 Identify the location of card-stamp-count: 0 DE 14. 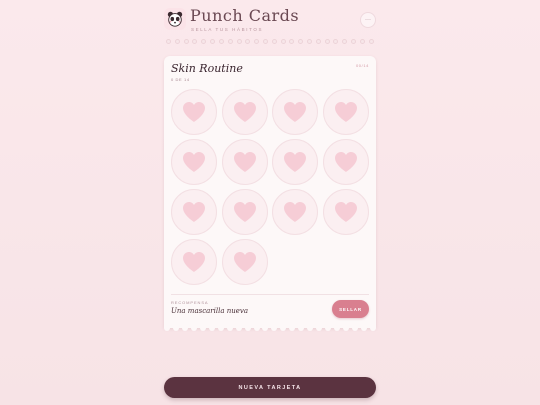
(180, 79).